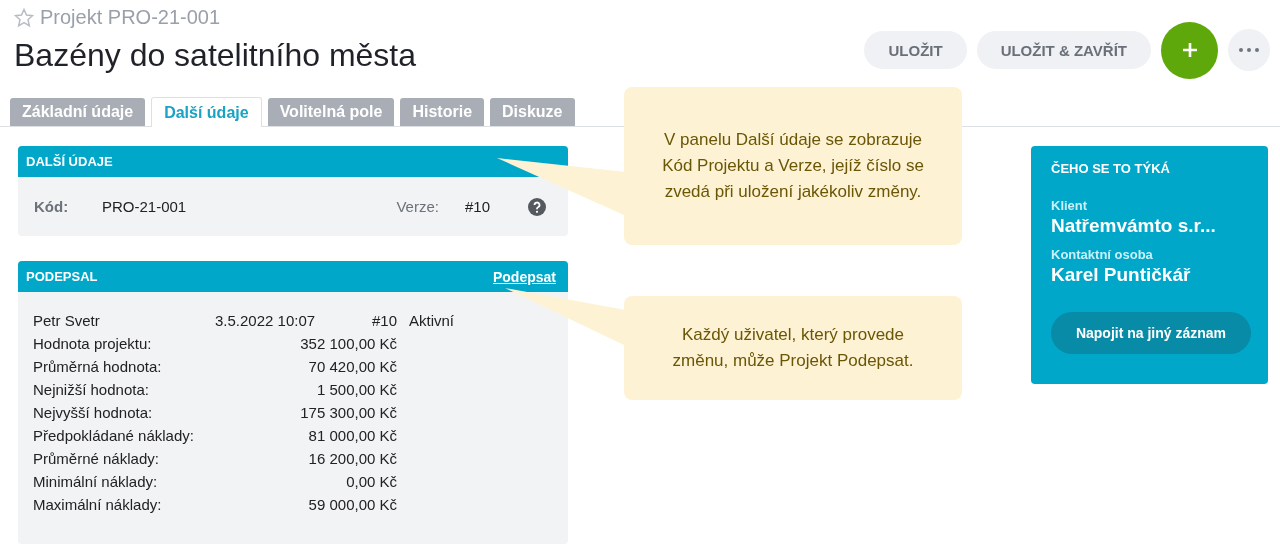 This screenshot has height=557, width=1280. What do you see at coordinates (1189, 50) in the screenshot?
I see `add-button` at bounding box center [1189, 50].